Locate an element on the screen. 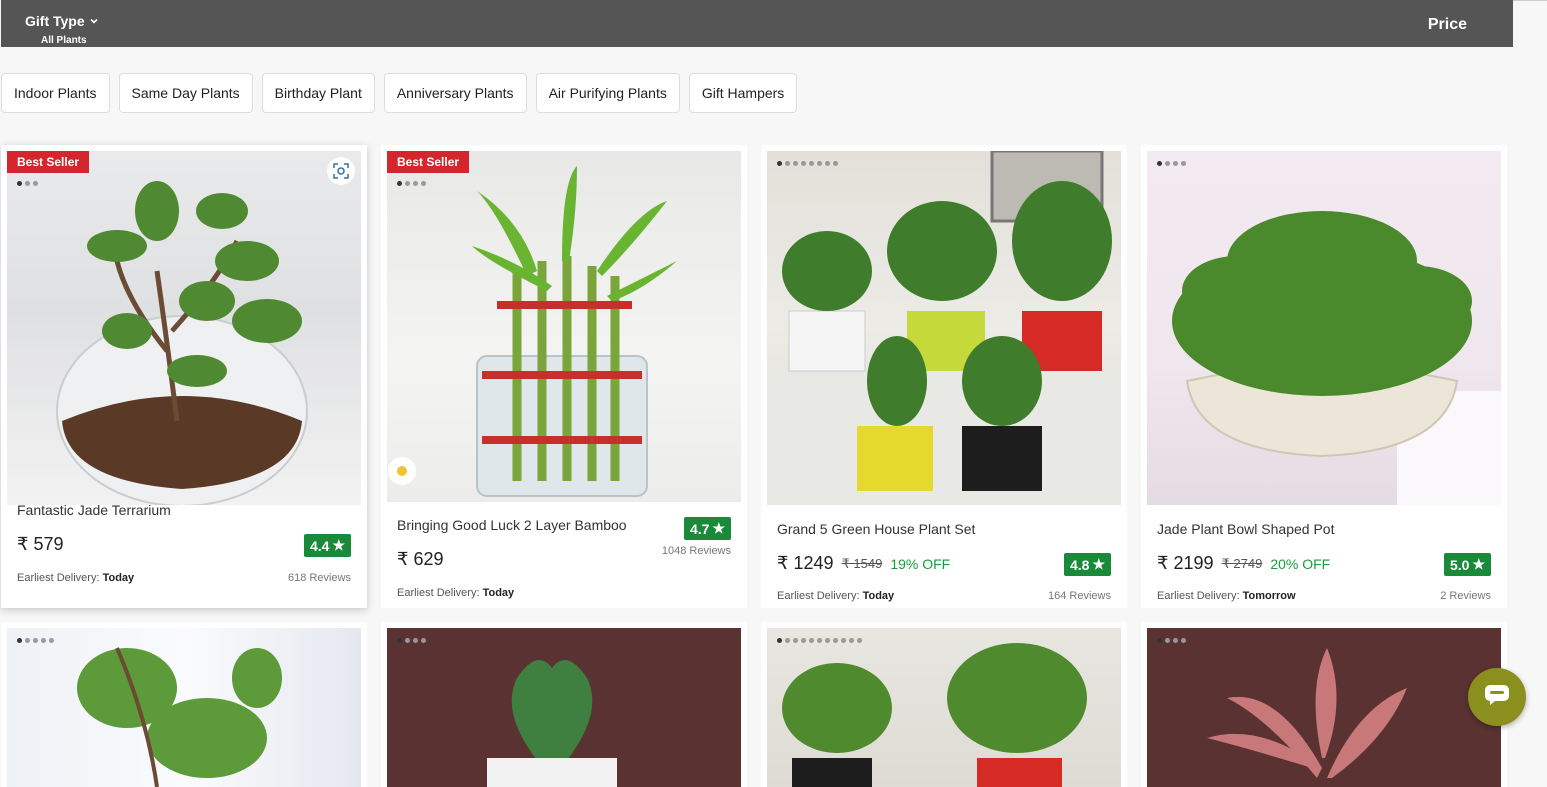 The height and width of the screenshot is (787, 1547). delivery-day: Tomorrow is located at coordinates (1269, 596).